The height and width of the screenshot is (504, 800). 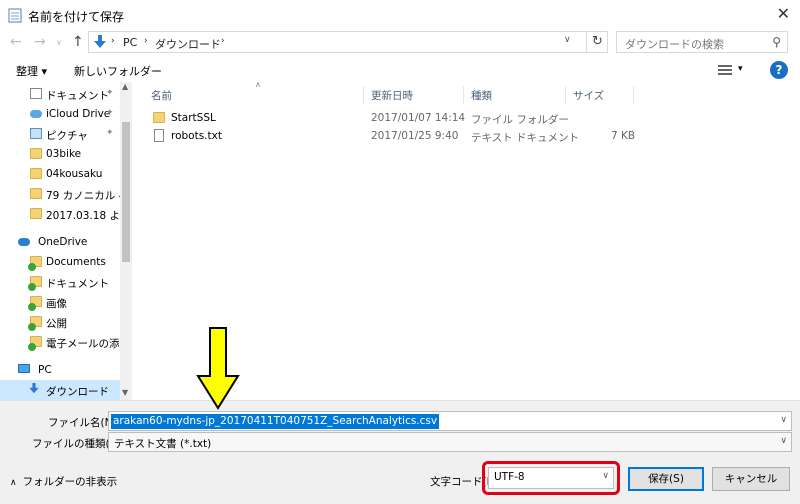 What do you see at coordinates (40, 42) in the screenshot?
I see `forward-arrow-icon: →` at bounding box center [40, 42].